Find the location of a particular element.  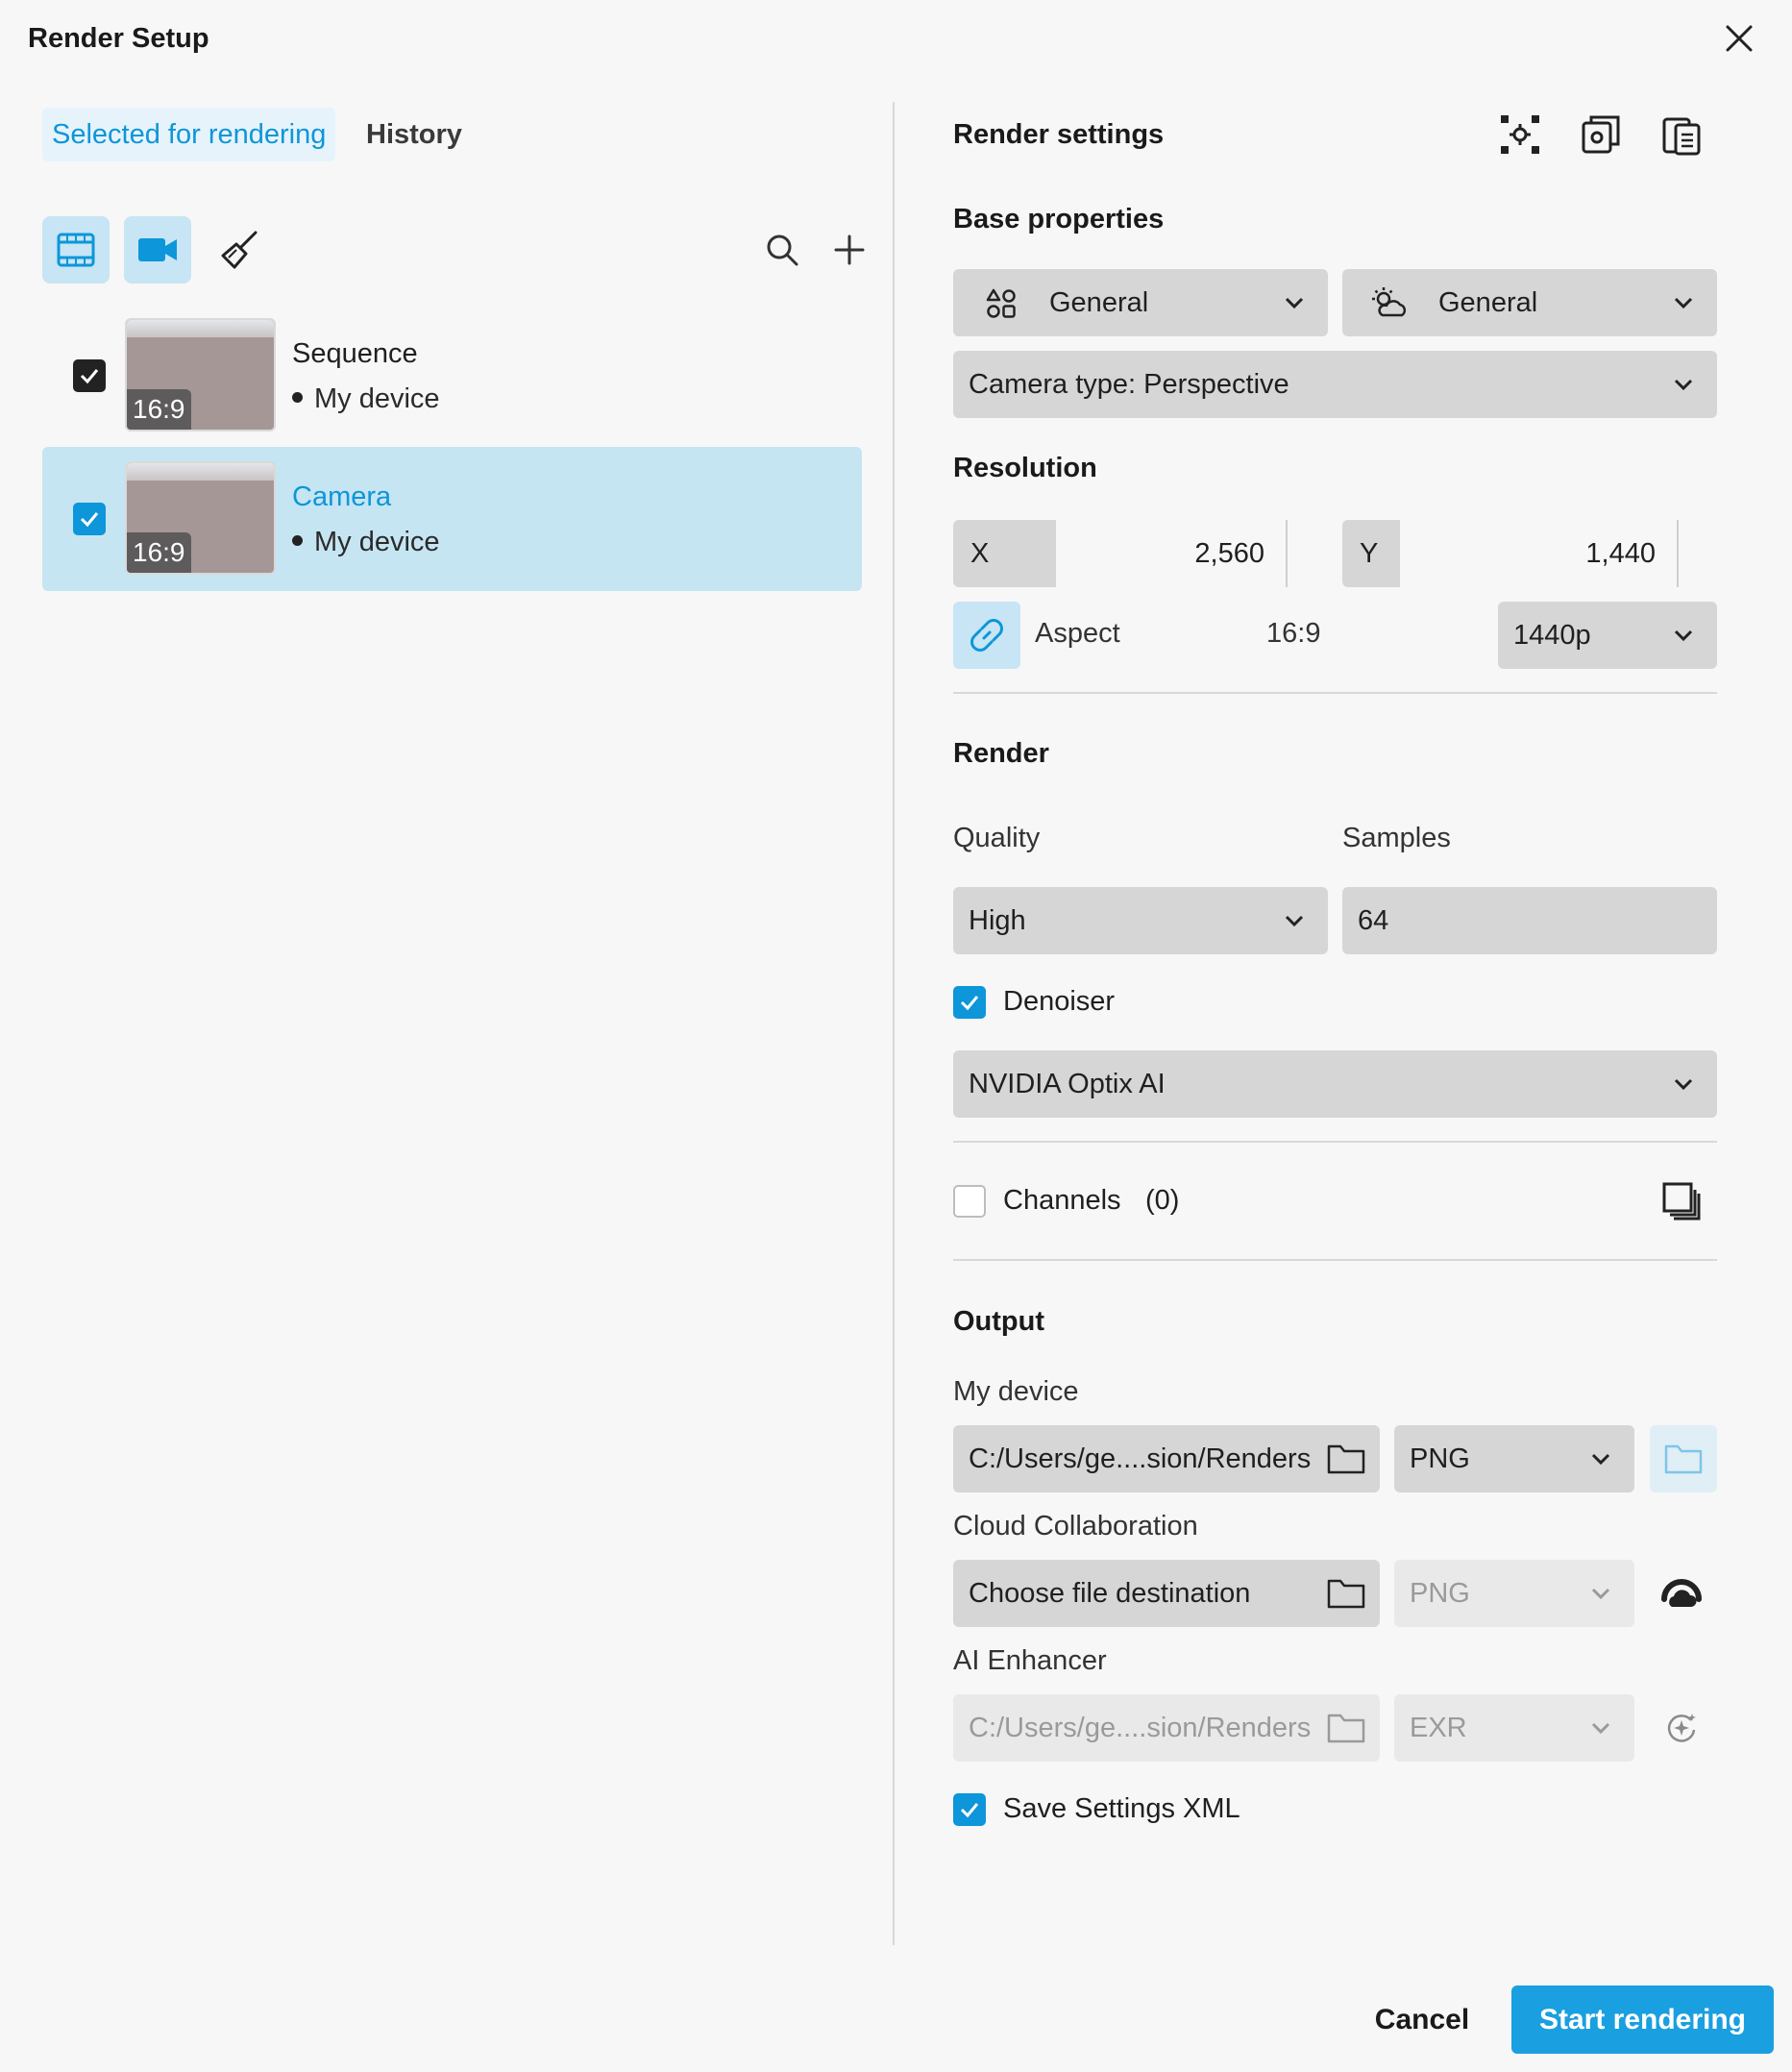

aspect-lock-button is located at coordinates (987, 635).